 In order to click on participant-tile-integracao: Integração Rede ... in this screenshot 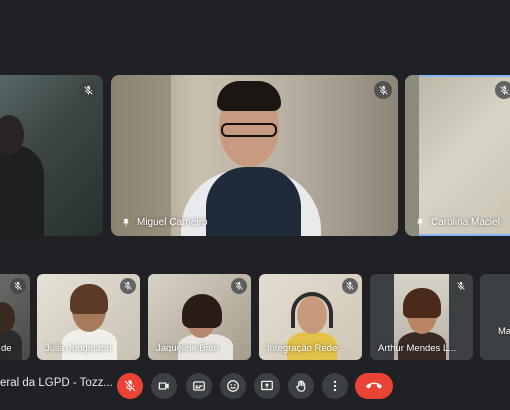, I will do `click(310, 317)`.